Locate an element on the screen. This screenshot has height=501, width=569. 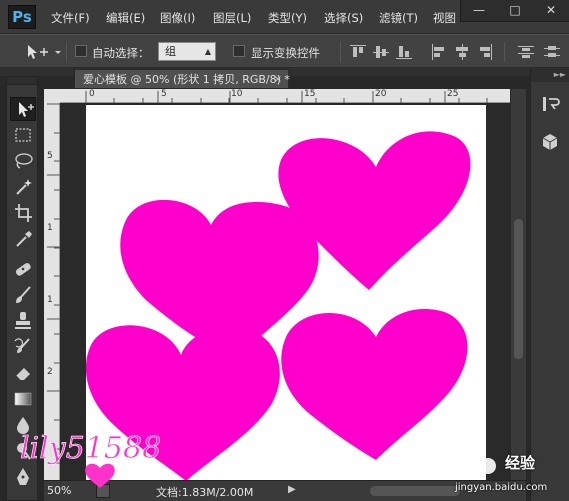
maximize-icon: □ is located at coordinates (515, 10).